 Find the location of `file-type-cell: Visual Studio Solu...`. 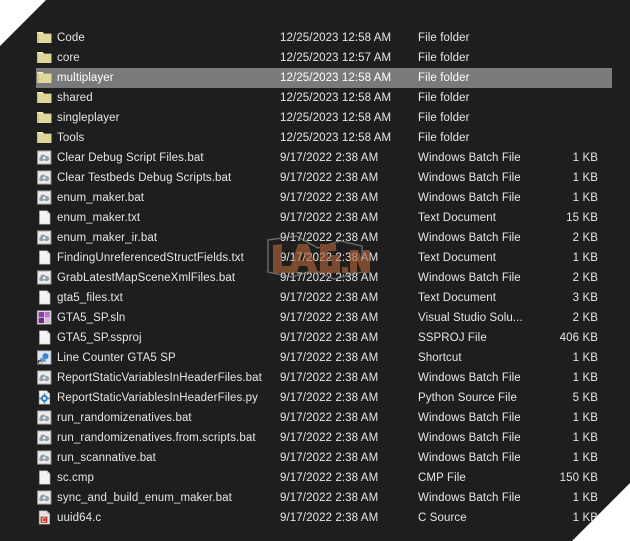

file-type-cell: Visual Studio Solu... is located at coordinates (470, 318).